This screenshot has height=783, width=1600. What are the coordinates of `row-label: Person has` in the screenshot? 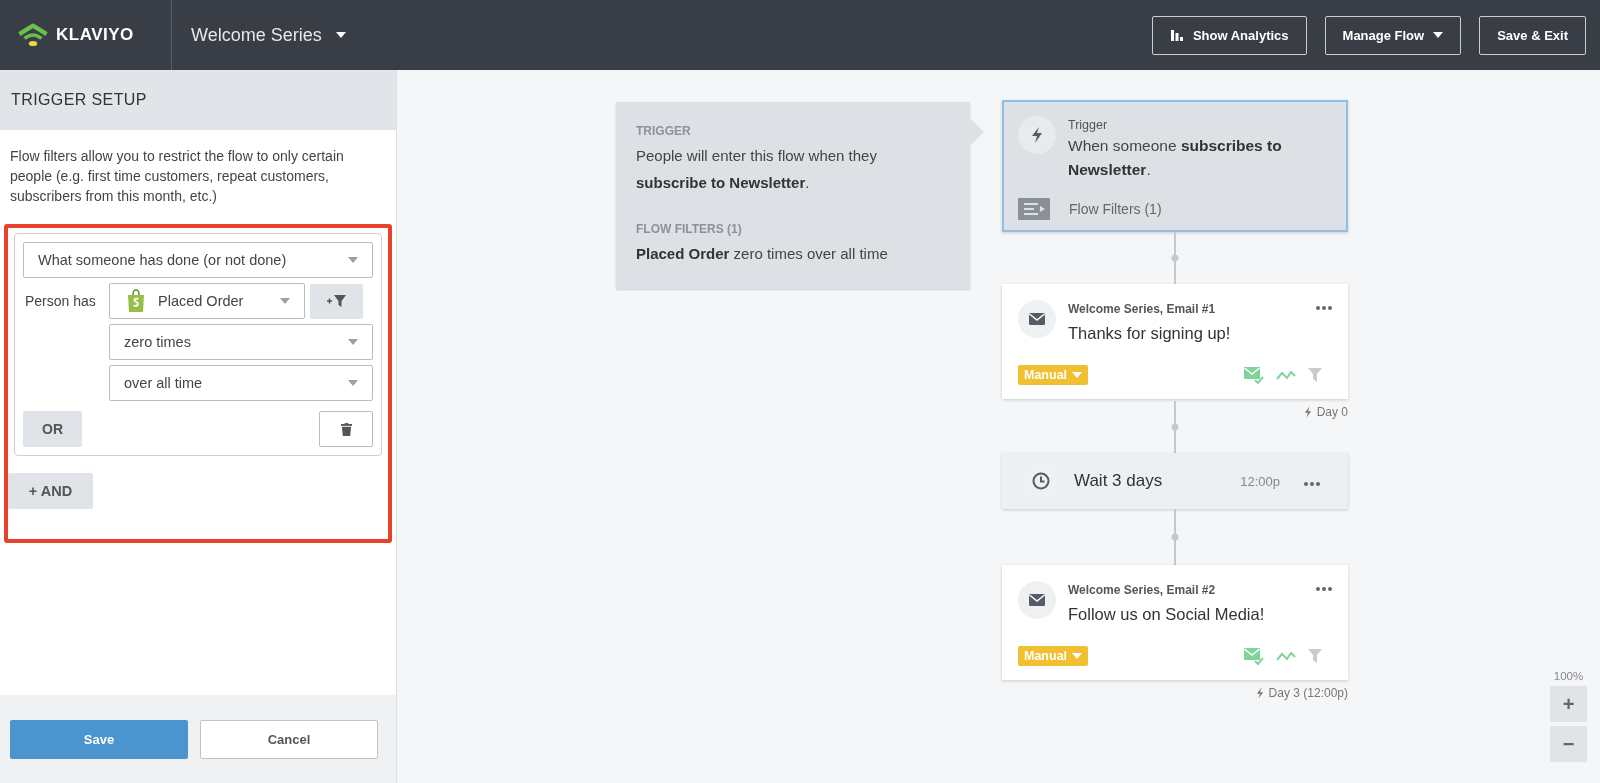 It's located at (60, 301).